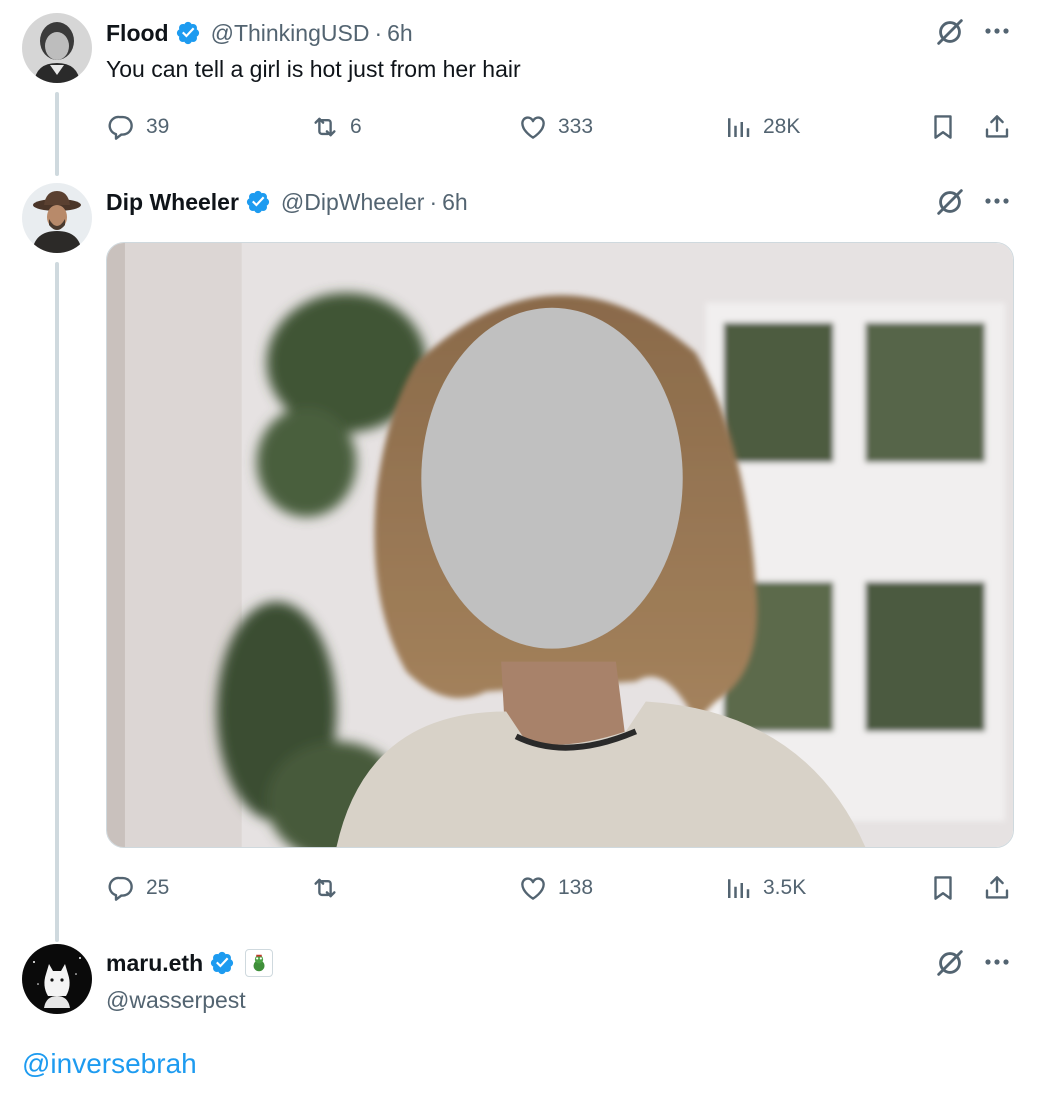  I want to click on views-button: 28K, so click(761, 127).